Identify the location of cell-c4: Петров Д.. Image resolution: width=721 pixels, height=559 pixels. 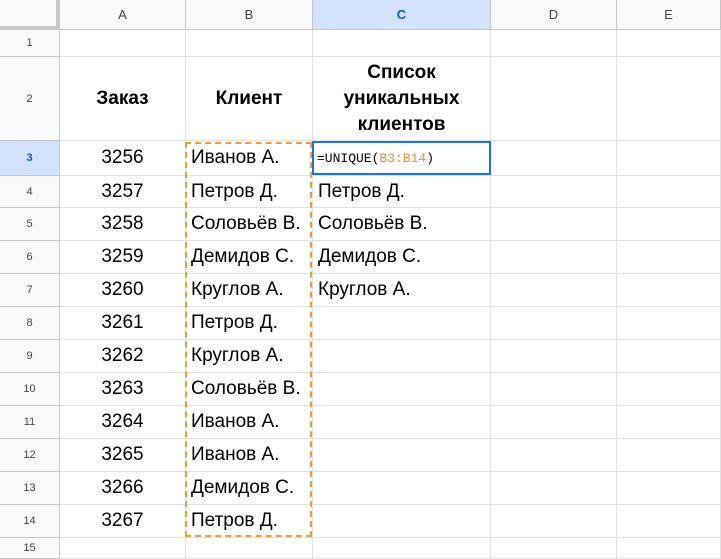
(402, 192).